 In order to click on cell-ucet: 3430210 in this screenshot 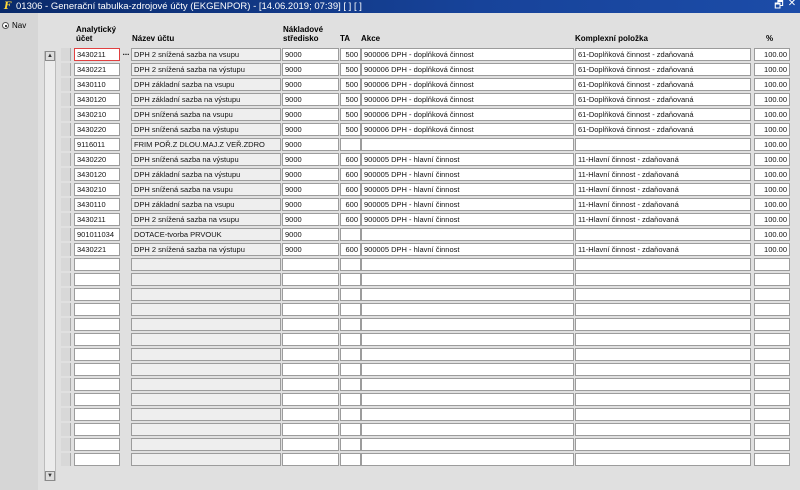, I will do `click(97, 189)`.